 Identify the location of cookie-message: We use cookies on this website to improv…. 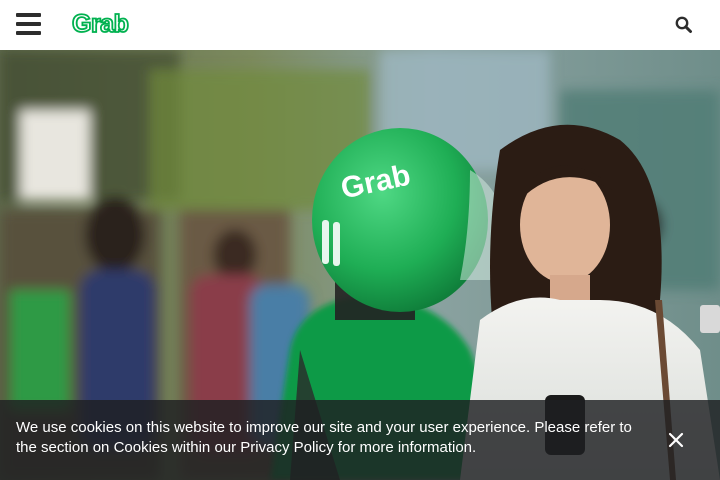
(324, 437).